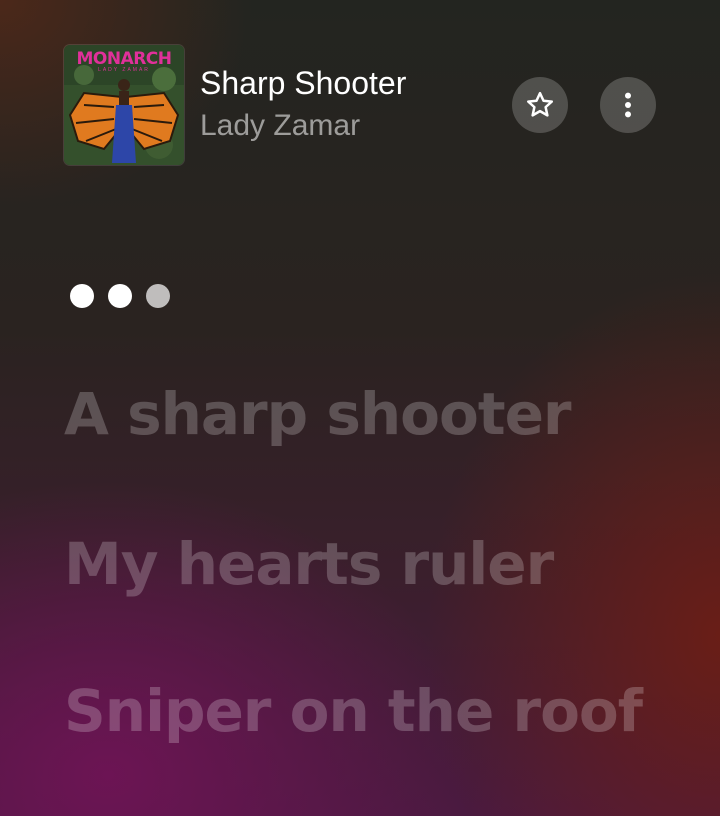 This screenshot has width=720, height=816. Describe the element at coordinates (124, 70) in the screenshot. I see `artwork-subtitle-text: LADY ZAMAR` at that location.